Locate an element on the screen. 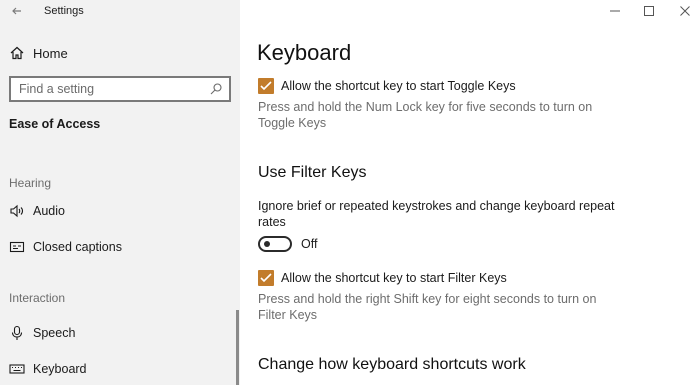  search-input: Find a setting is located at coordinates (120, 89).